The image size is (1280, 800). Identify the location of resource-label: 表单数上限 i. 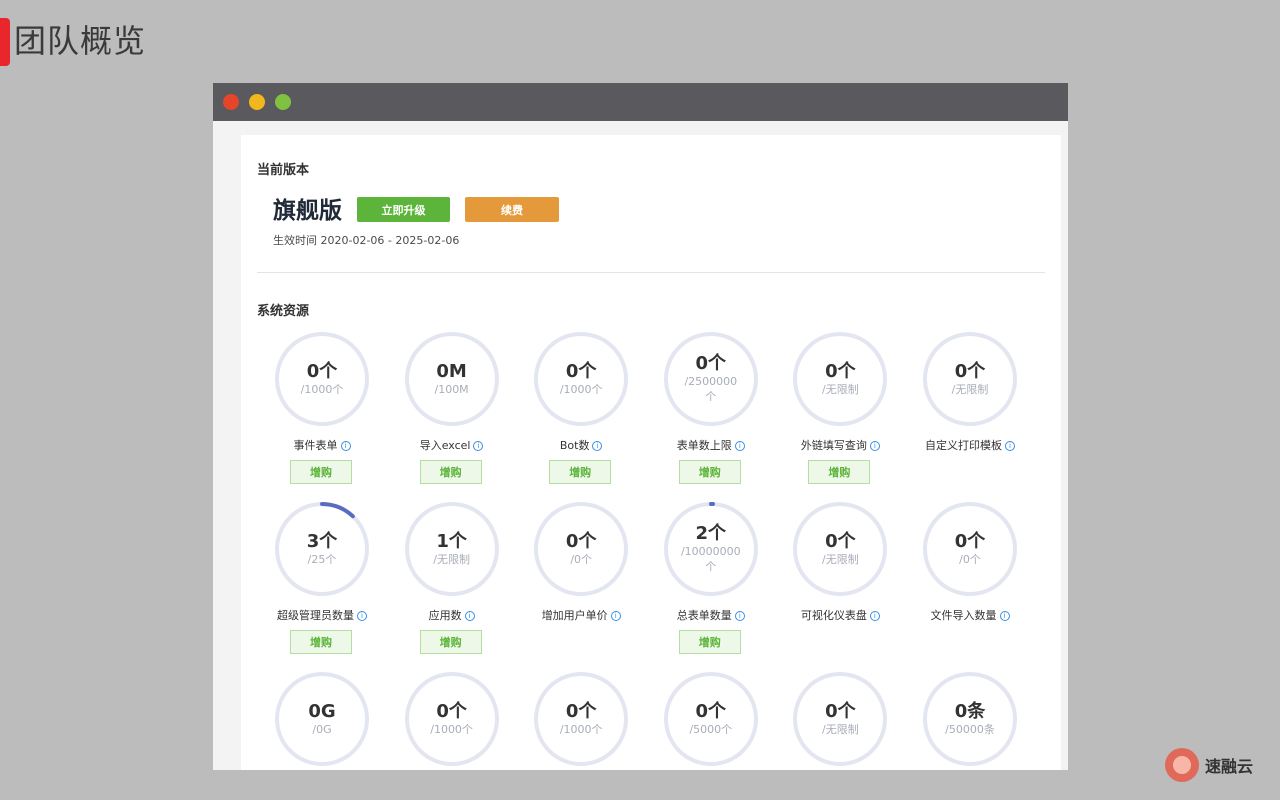
(711, 445).